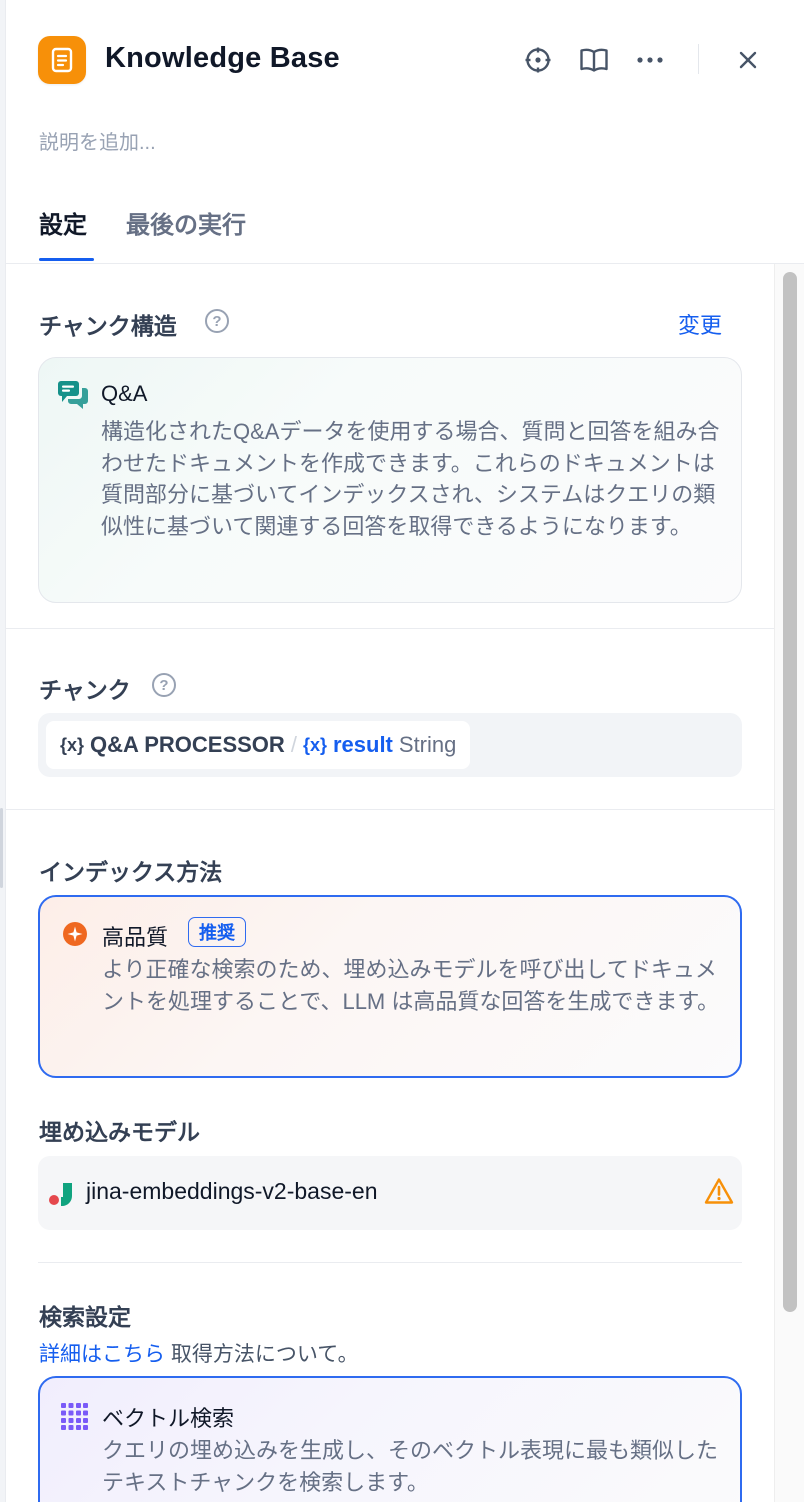  Describe the element at coordinates (700, 324) in the screenshot. I see `change-structure-link: 変更` at that location.